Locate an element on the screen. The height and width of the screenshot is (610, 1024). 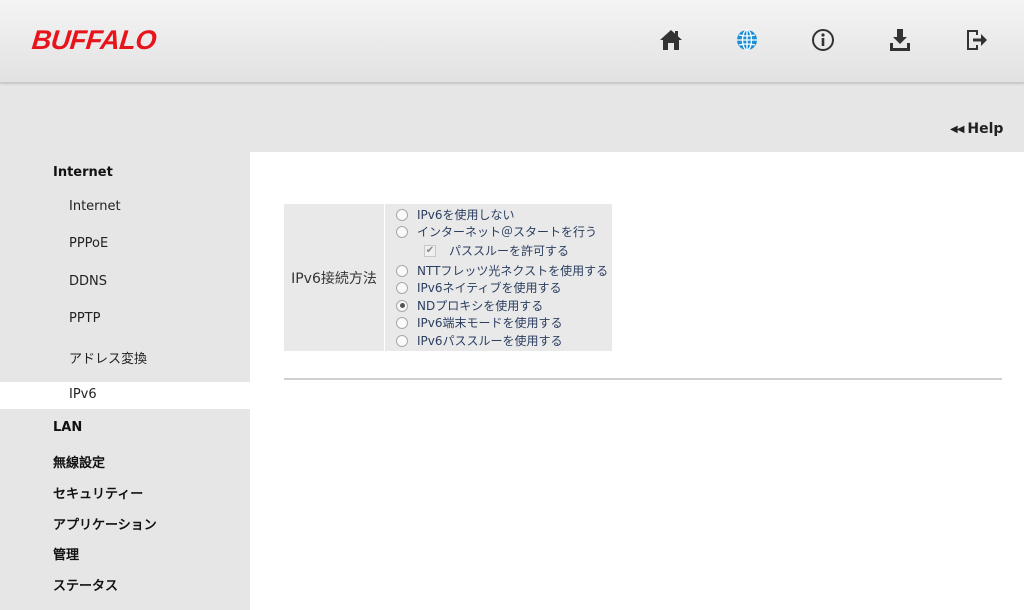
sidebar-item-label: アプリケーション is located at coordinates (105, 525).